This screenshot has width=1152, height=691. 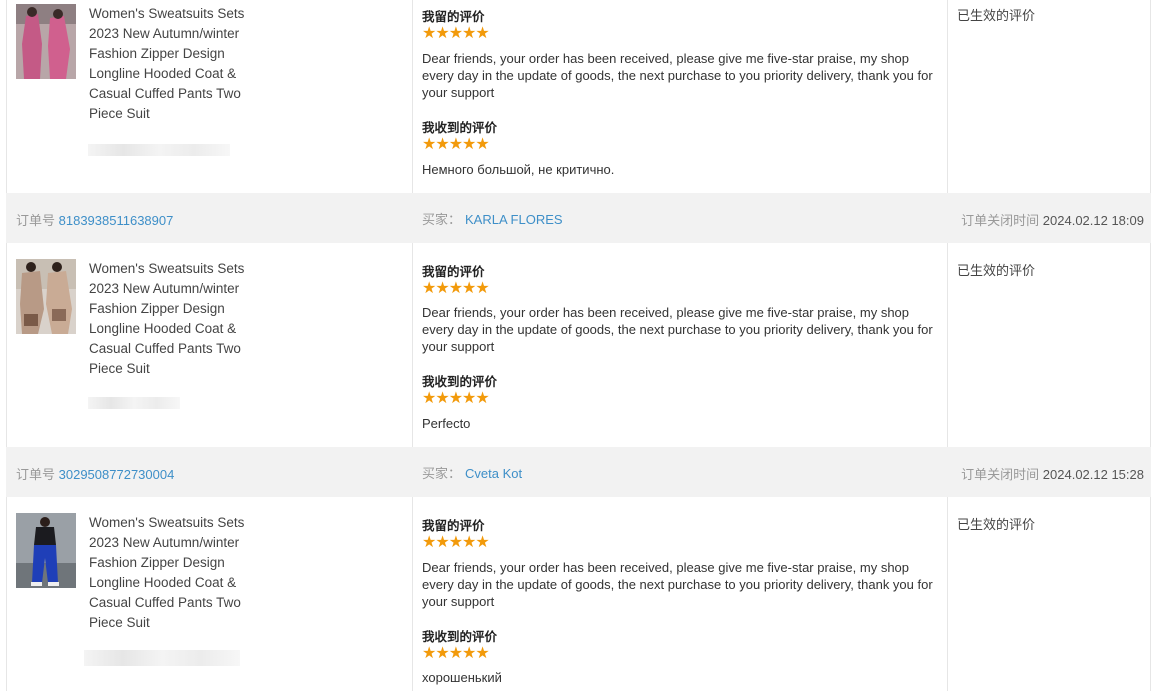 I want to click on received-review-text: Perfecto, so click(x=446, y=423).